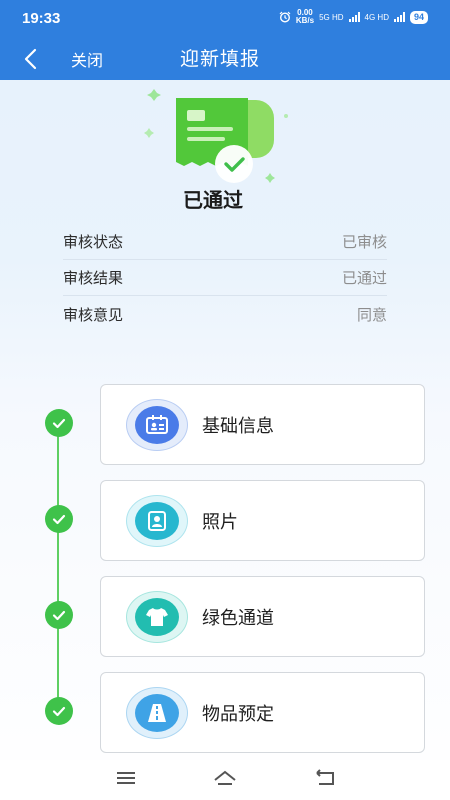 This screenshot has height=800, width=450. I want to click on tshirt-icon, so click(157, 616).